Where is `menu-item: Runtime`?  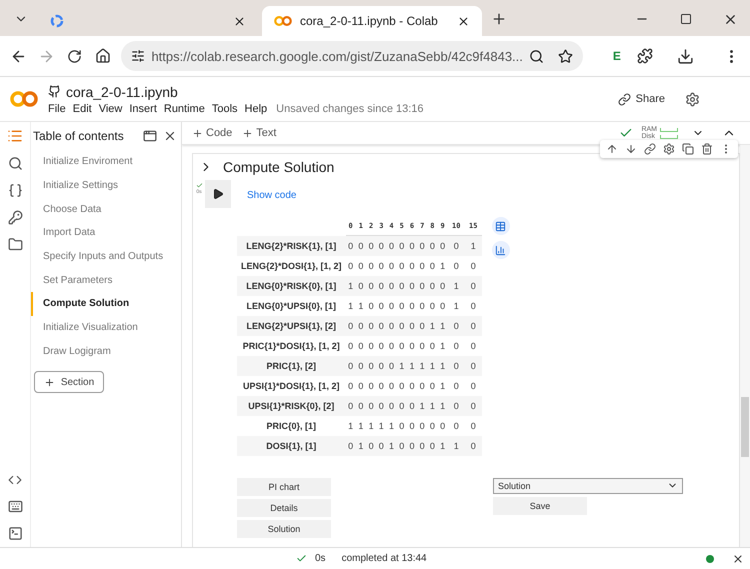
menu-item: Runtime is located at coordinates (184, 108).